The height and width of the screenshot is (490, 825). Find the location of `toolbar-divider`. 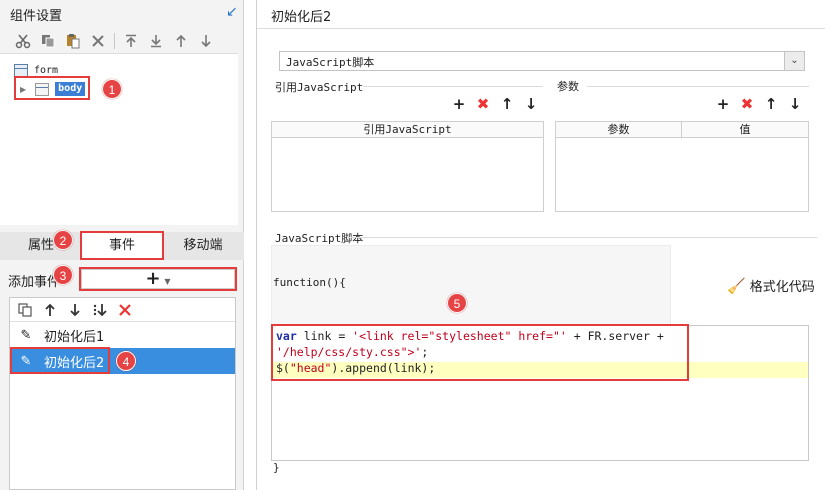

toolbar-divider is located at coordinates (114, 41).